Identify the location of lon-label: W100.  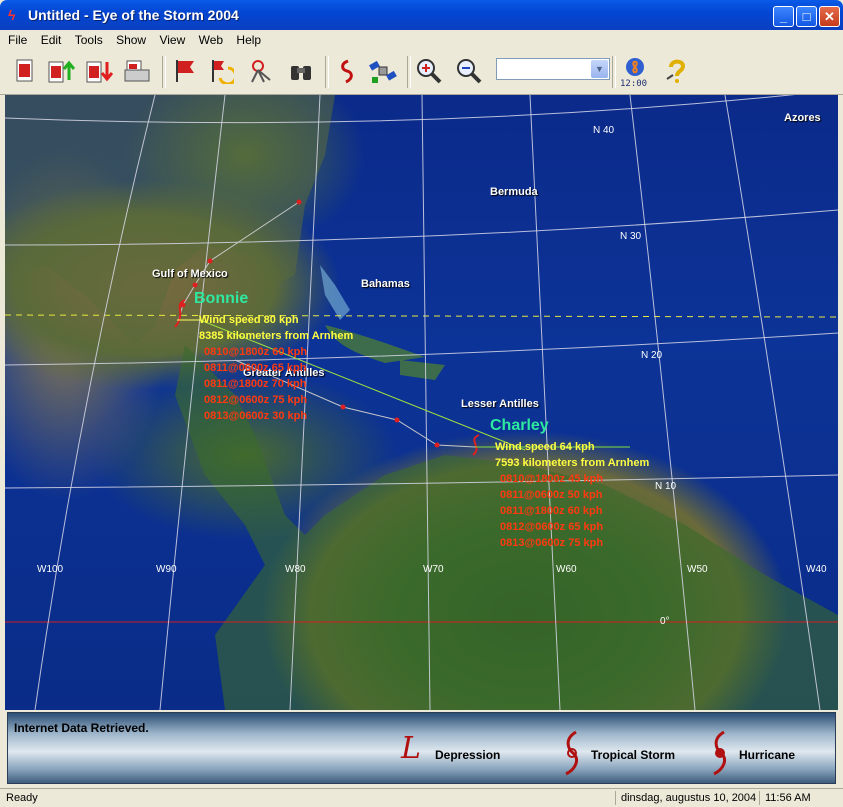
(50, 569).